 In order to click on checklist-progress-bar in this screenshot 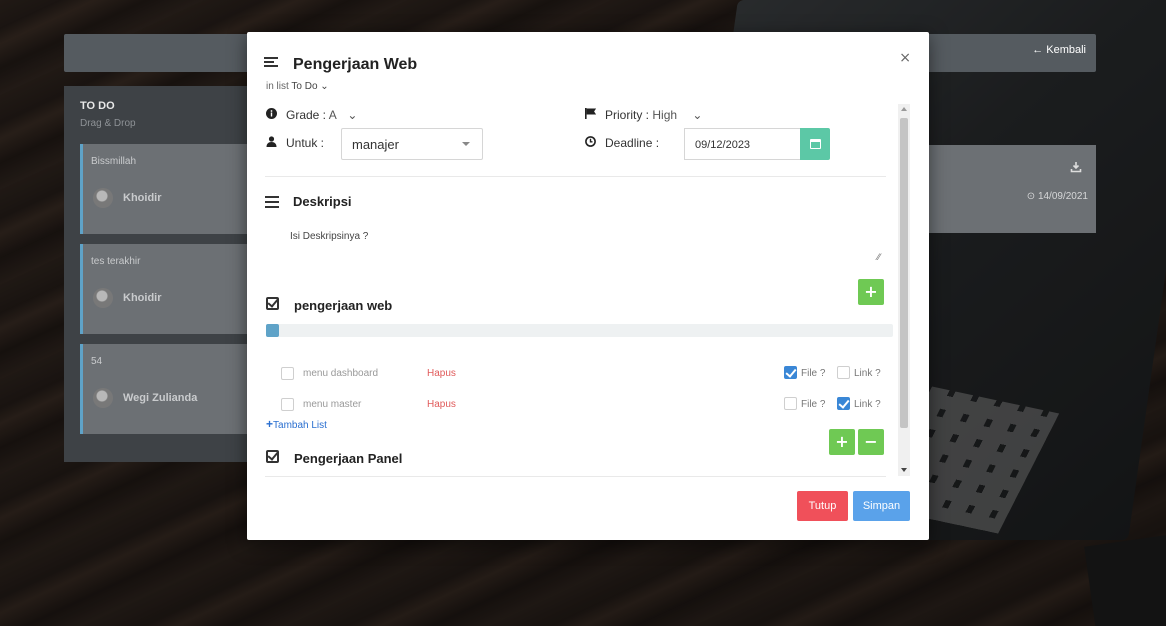, I will do `click(579, 330)`.